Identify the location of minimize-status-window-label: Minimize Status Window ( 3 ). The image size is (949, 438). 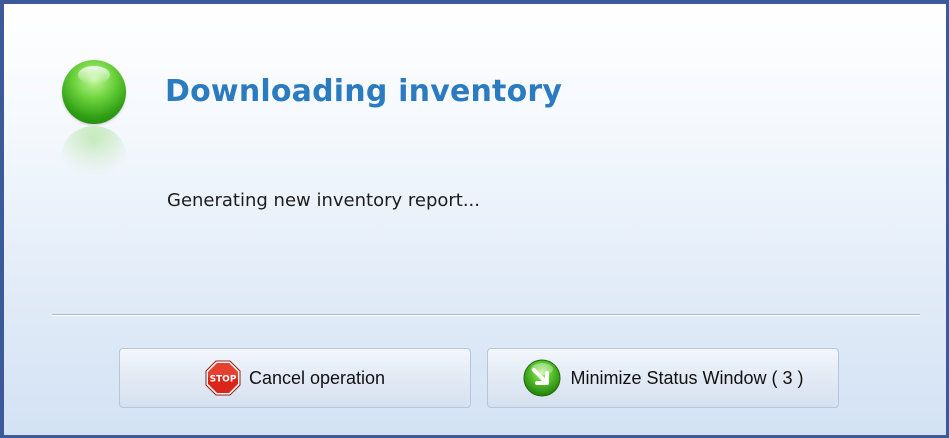
(687, 377).